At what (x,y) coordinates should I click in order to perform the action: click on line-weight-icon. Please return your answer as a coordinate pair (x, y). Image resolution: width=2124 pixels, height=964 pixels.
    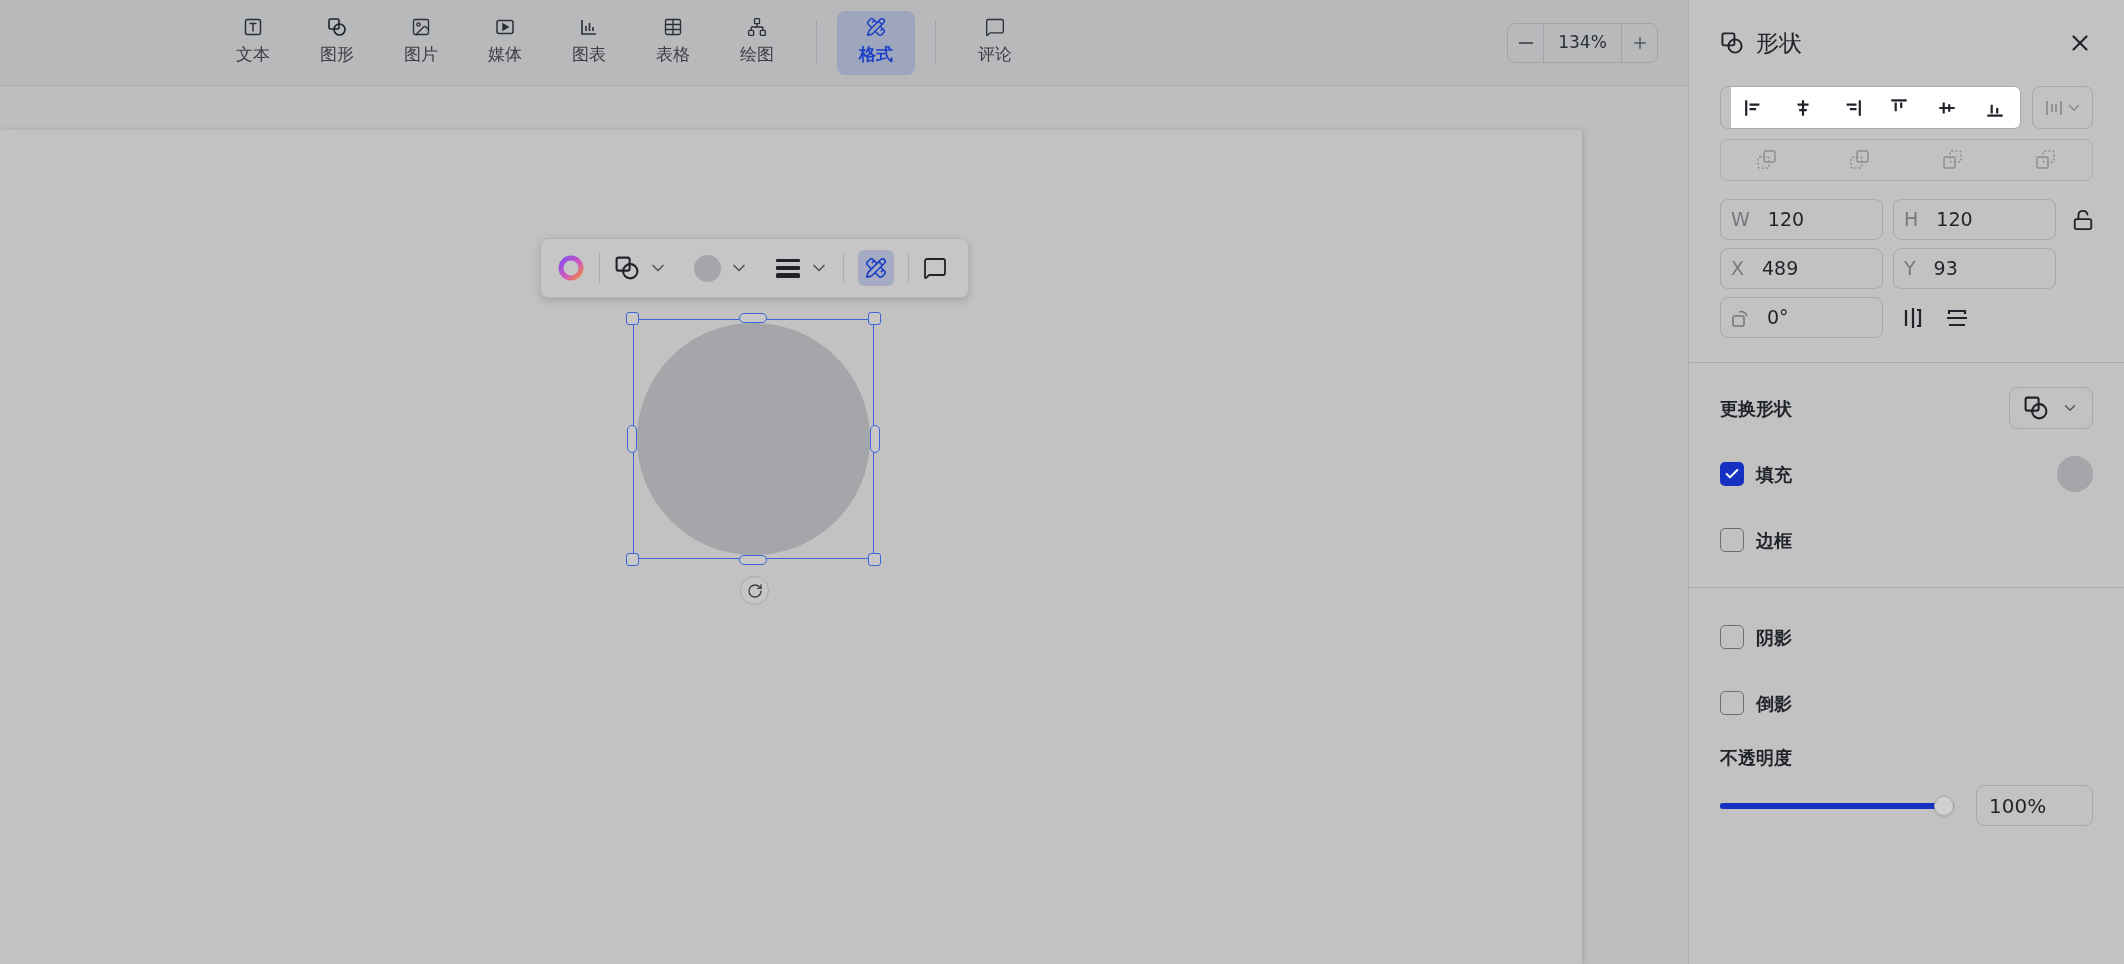
    Looking at the image, I should click on (788, 268).